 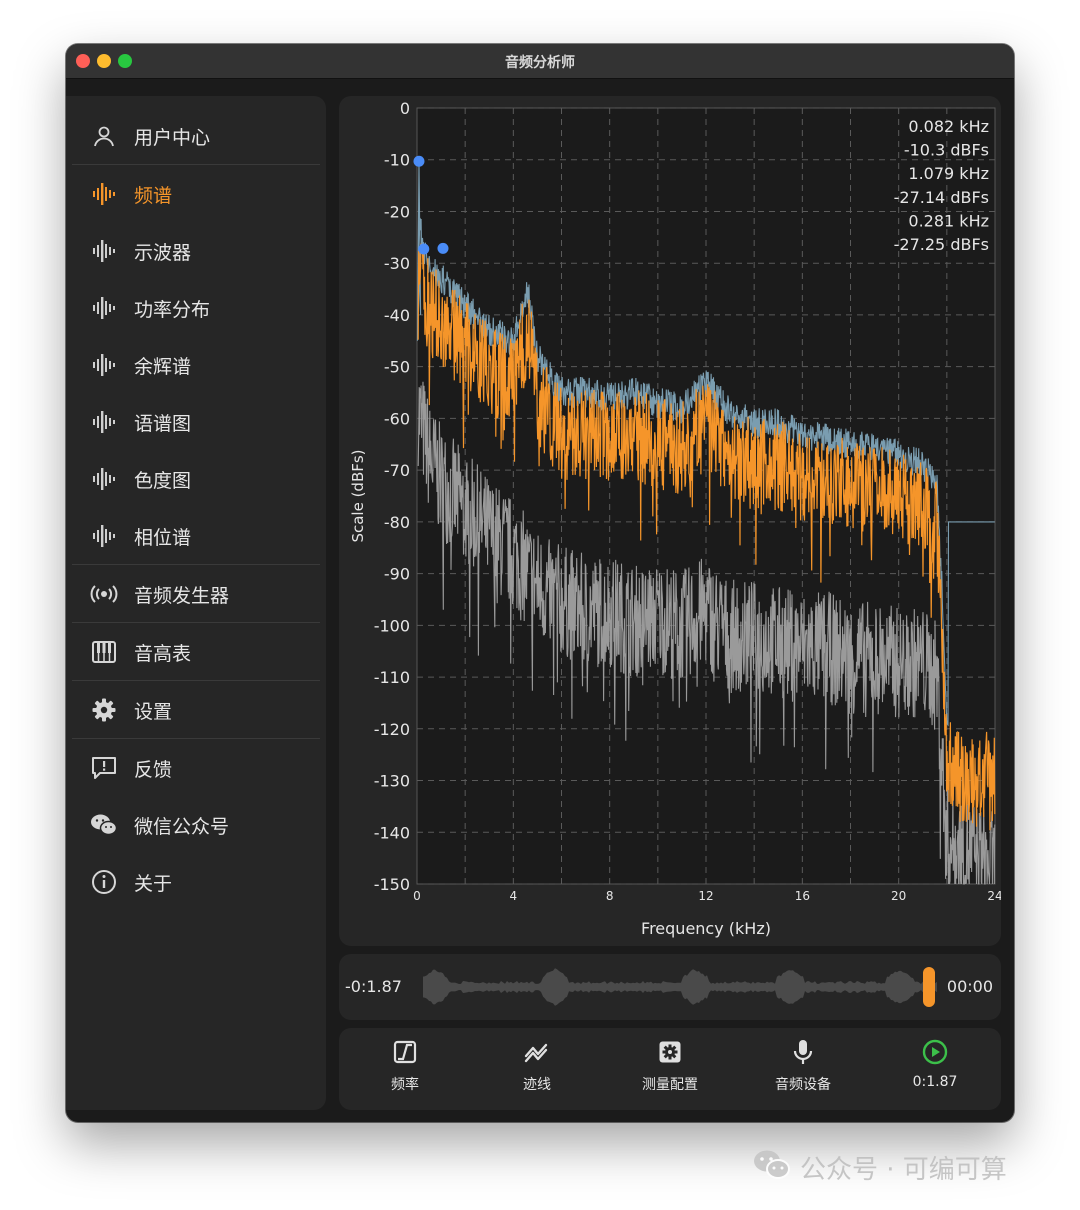 I want to click on bottom-toolbar: 频率 迹线 测量配置 音频设备 0:1.87, so click(x=670, y=1069).